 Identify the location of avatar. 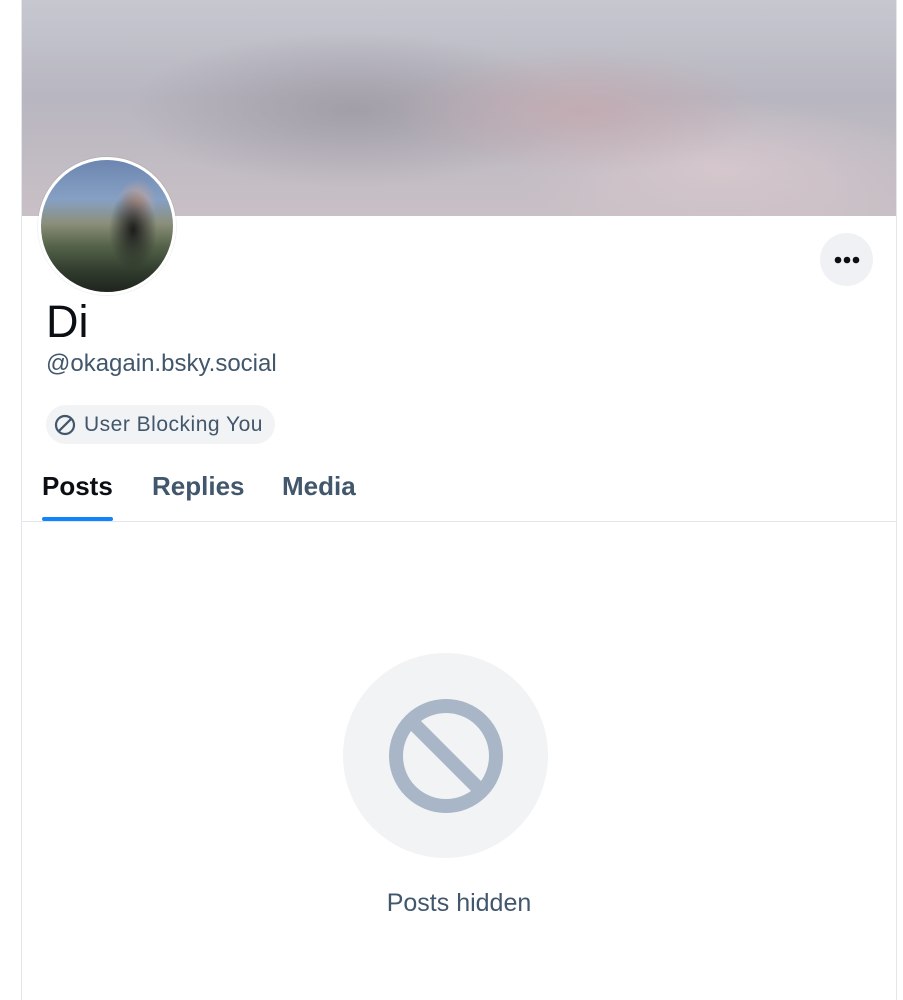
(107, 226).